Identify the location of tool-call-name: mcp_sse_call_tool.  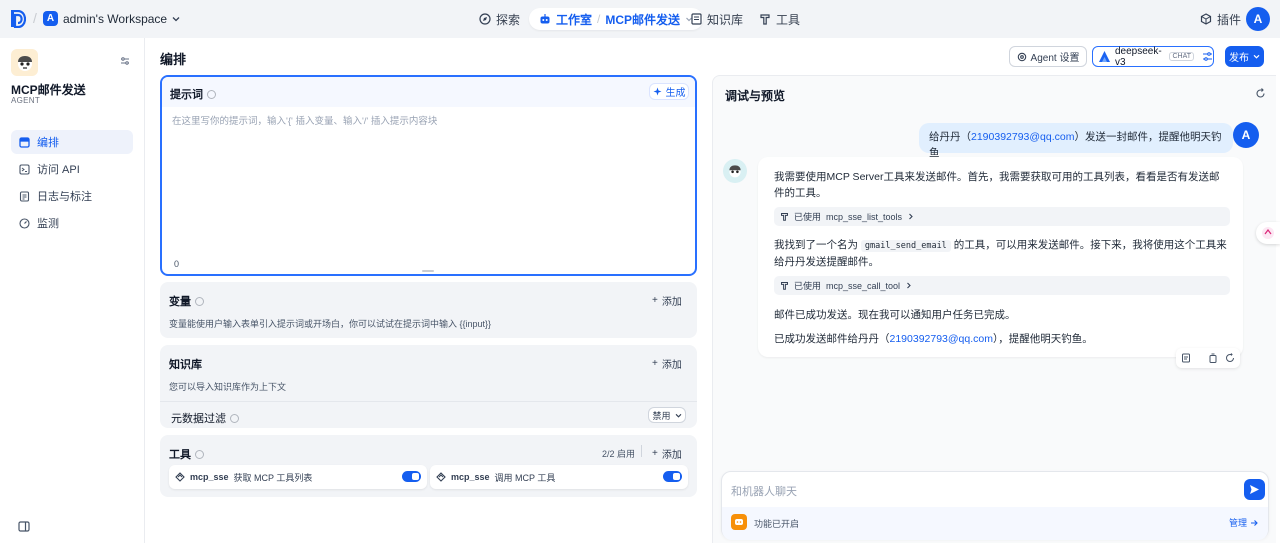
(863, 285).